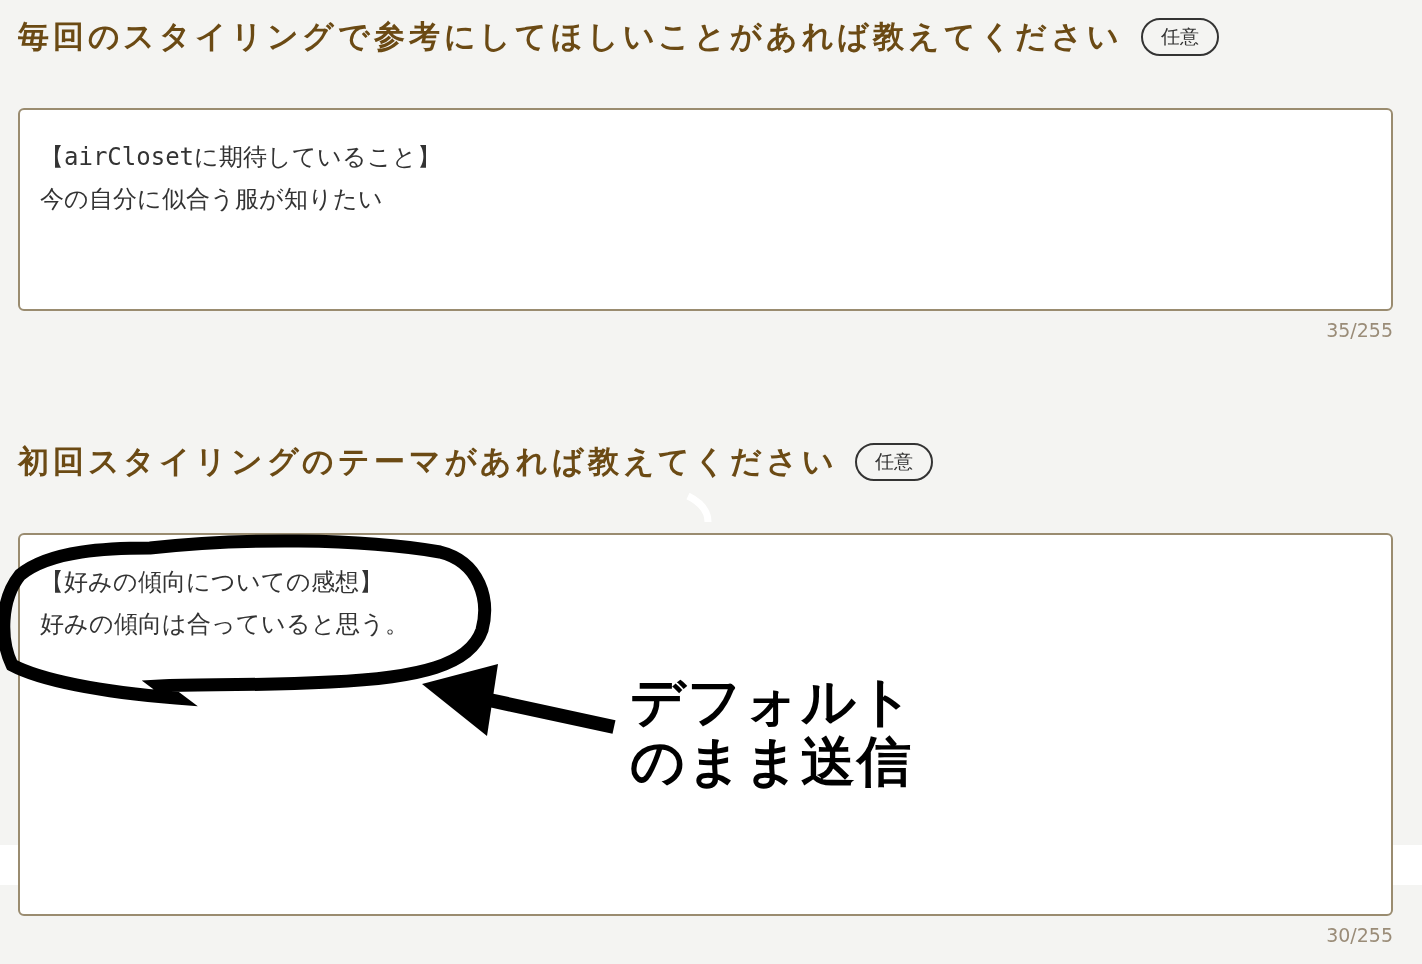  What do you see at coordinates (1359, 935) in the screenshot?
I see `character-counter: 30/255` at bounding box center [1359, 935].